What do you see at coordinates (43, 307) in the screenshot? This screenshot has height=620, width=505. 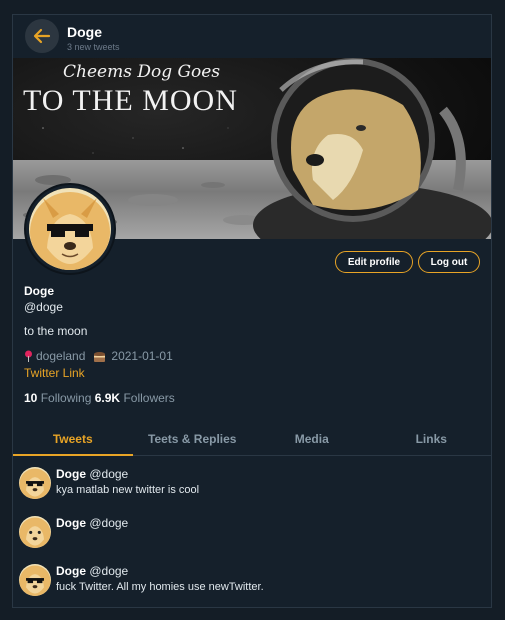 I see `profile-handle: @doge` at bounding box center [43, 307].